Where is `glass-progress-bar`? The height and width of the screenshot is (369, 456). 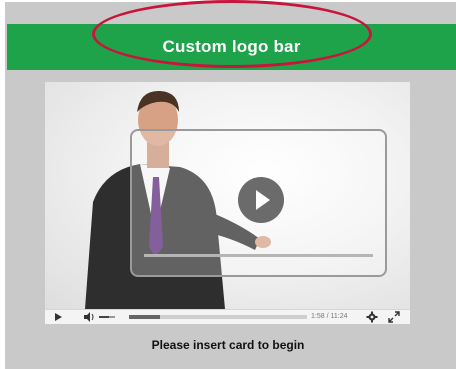
glass-progress-bar is located at coordinates (258, 255).